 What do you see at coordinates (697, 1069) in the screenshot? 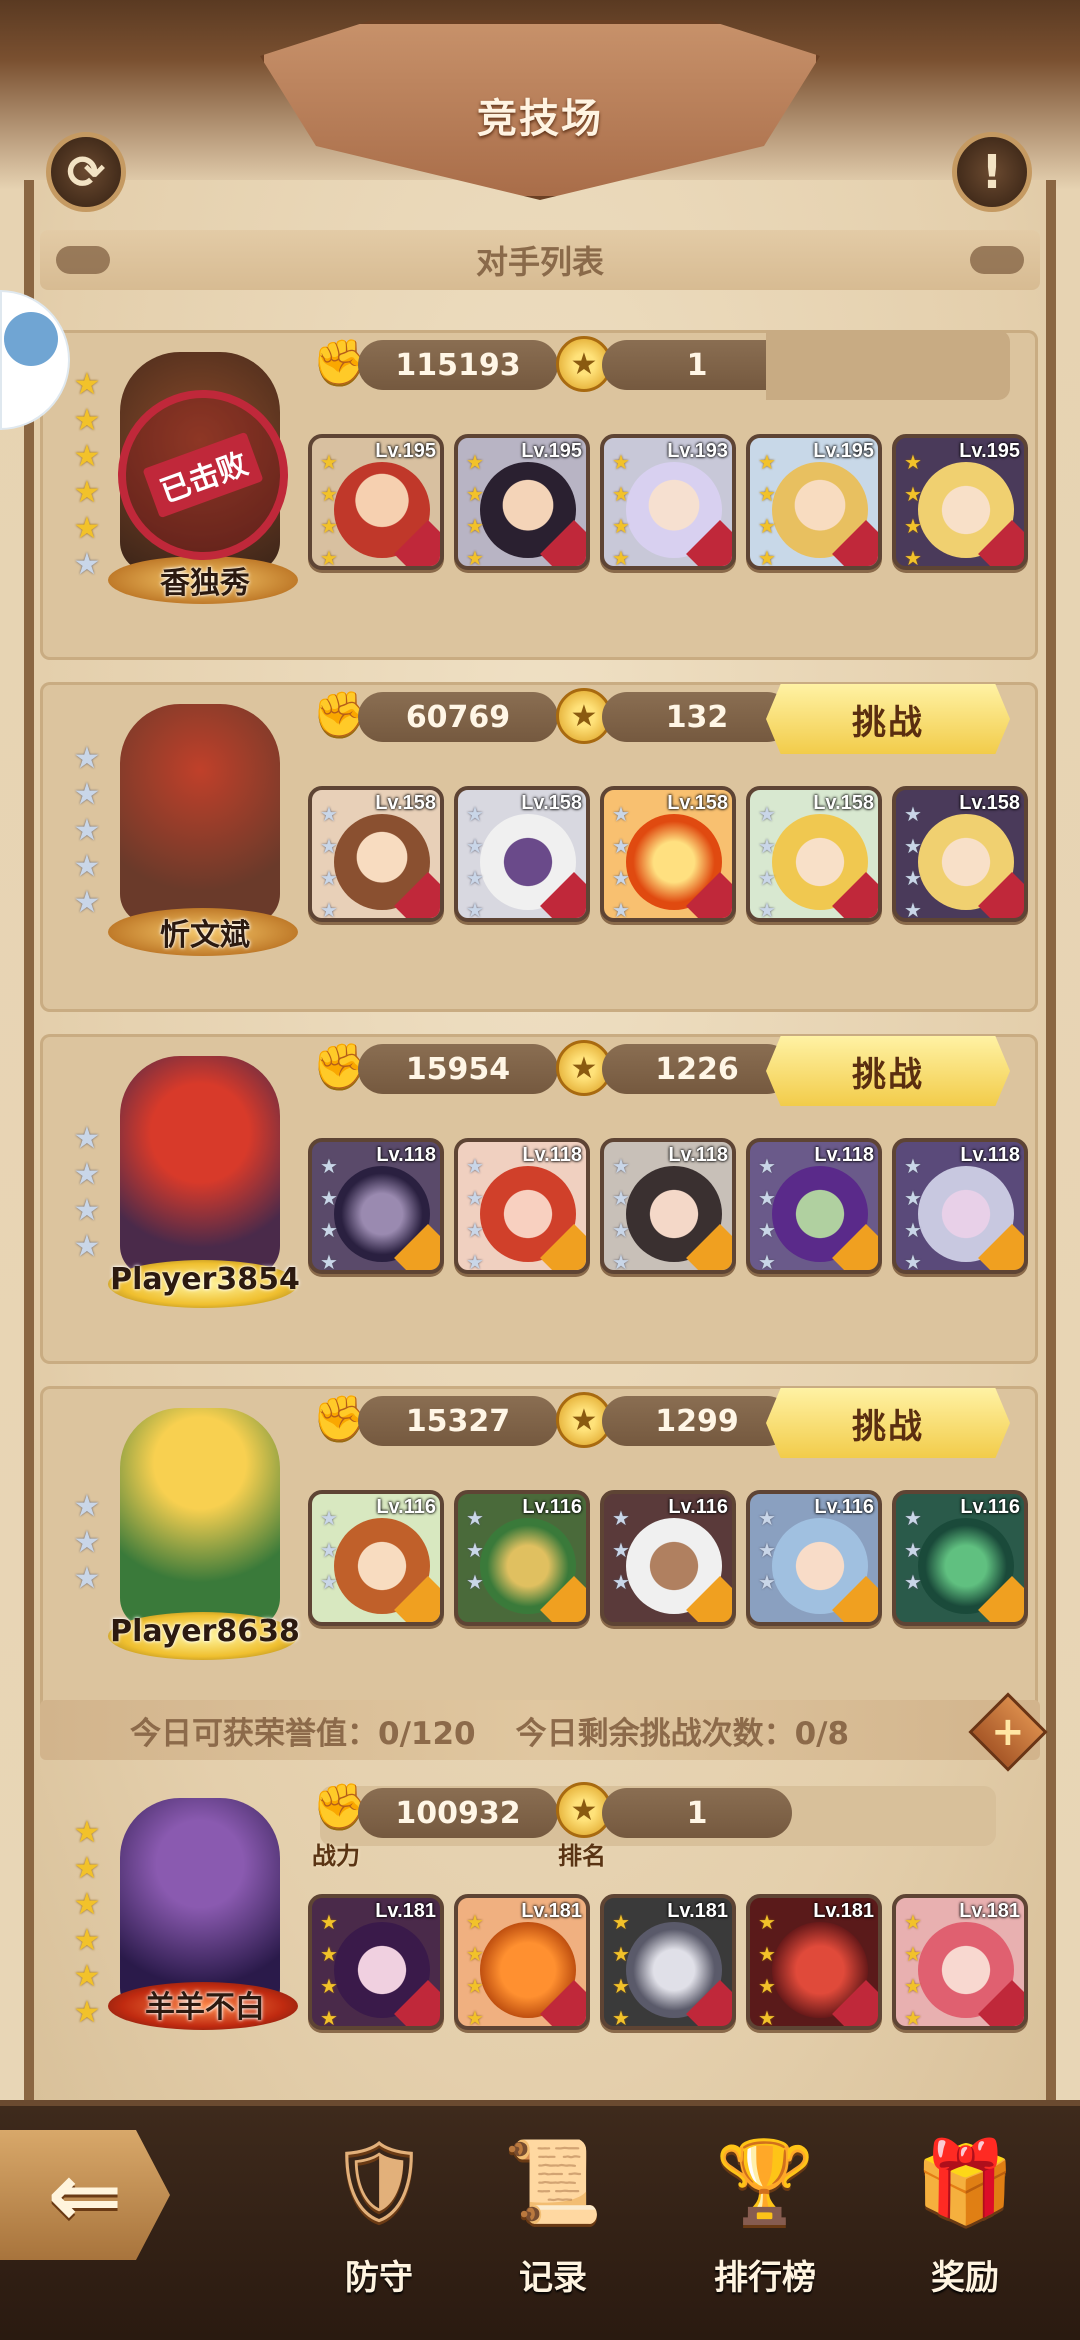
I see `rank-value: 1226` at bounding box center [697, 1069].